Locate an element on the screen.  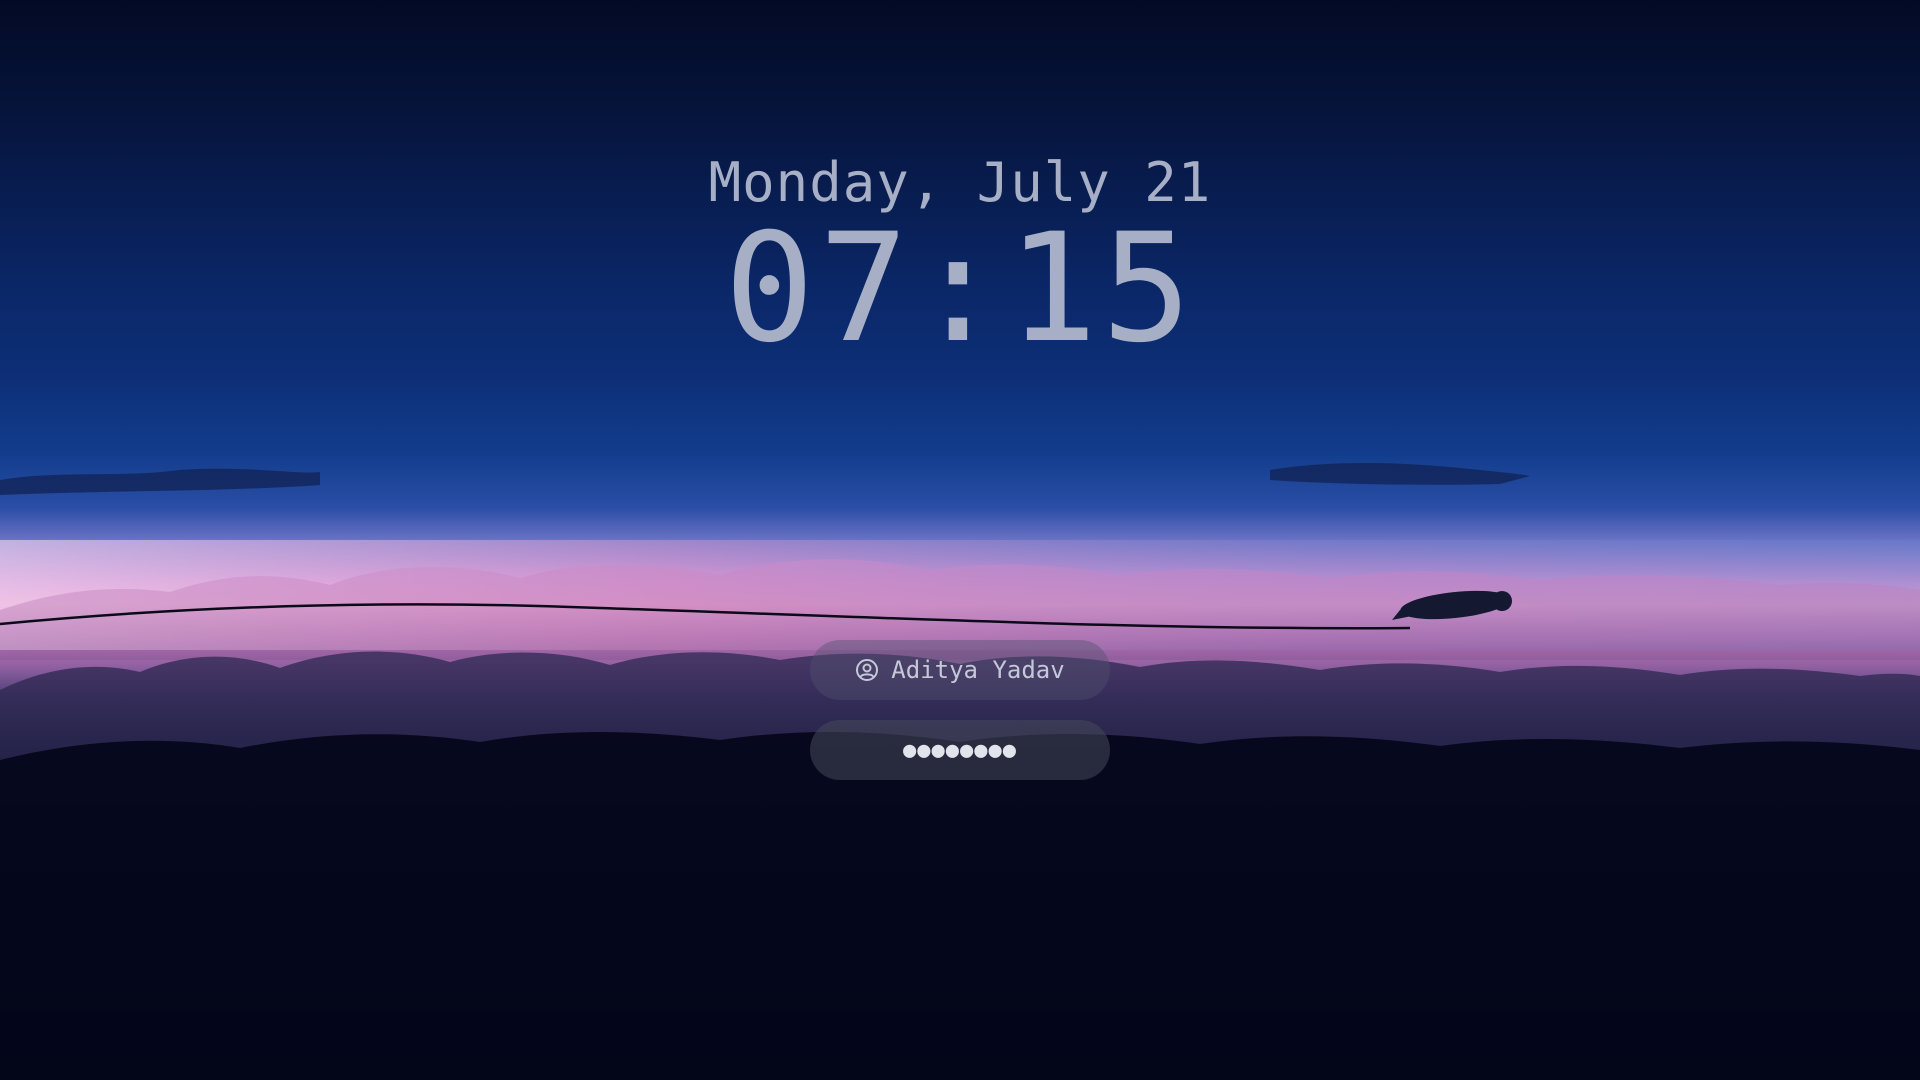
user-selector: Aditya Yadav is located at coordinates (960, 670).